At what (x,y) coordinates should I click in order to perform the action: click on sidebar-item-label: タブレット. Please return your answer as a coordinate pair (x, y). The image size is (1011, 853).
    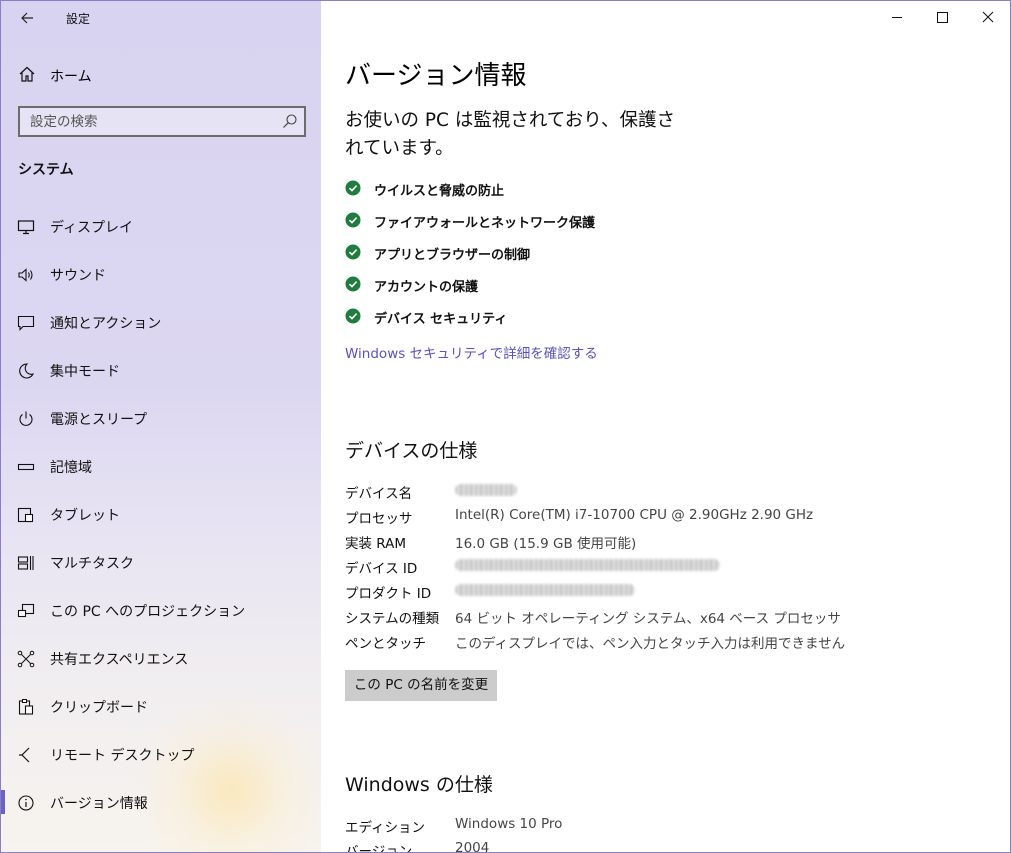
    Looking at the image, I should click on (85, 516).